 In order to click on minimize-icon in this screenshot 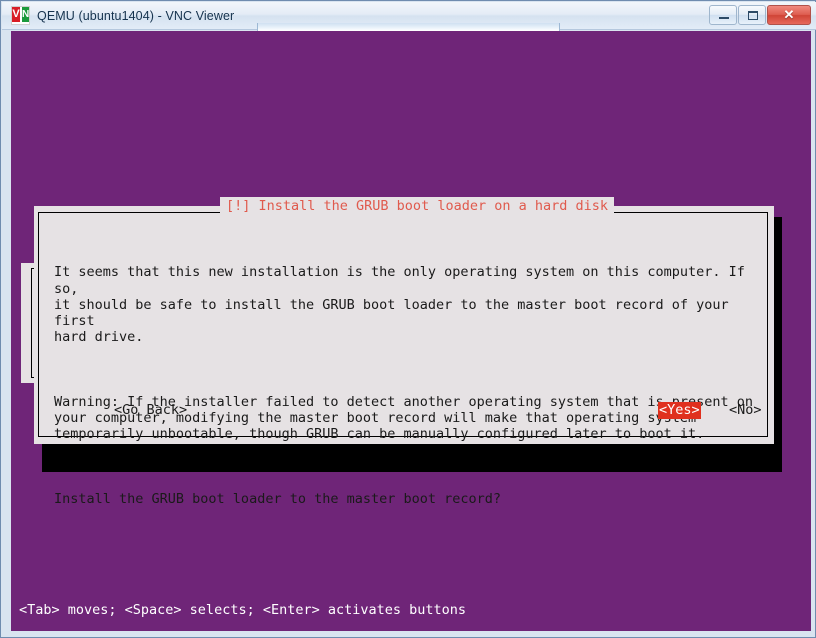, I will do `click(724, 18)`.